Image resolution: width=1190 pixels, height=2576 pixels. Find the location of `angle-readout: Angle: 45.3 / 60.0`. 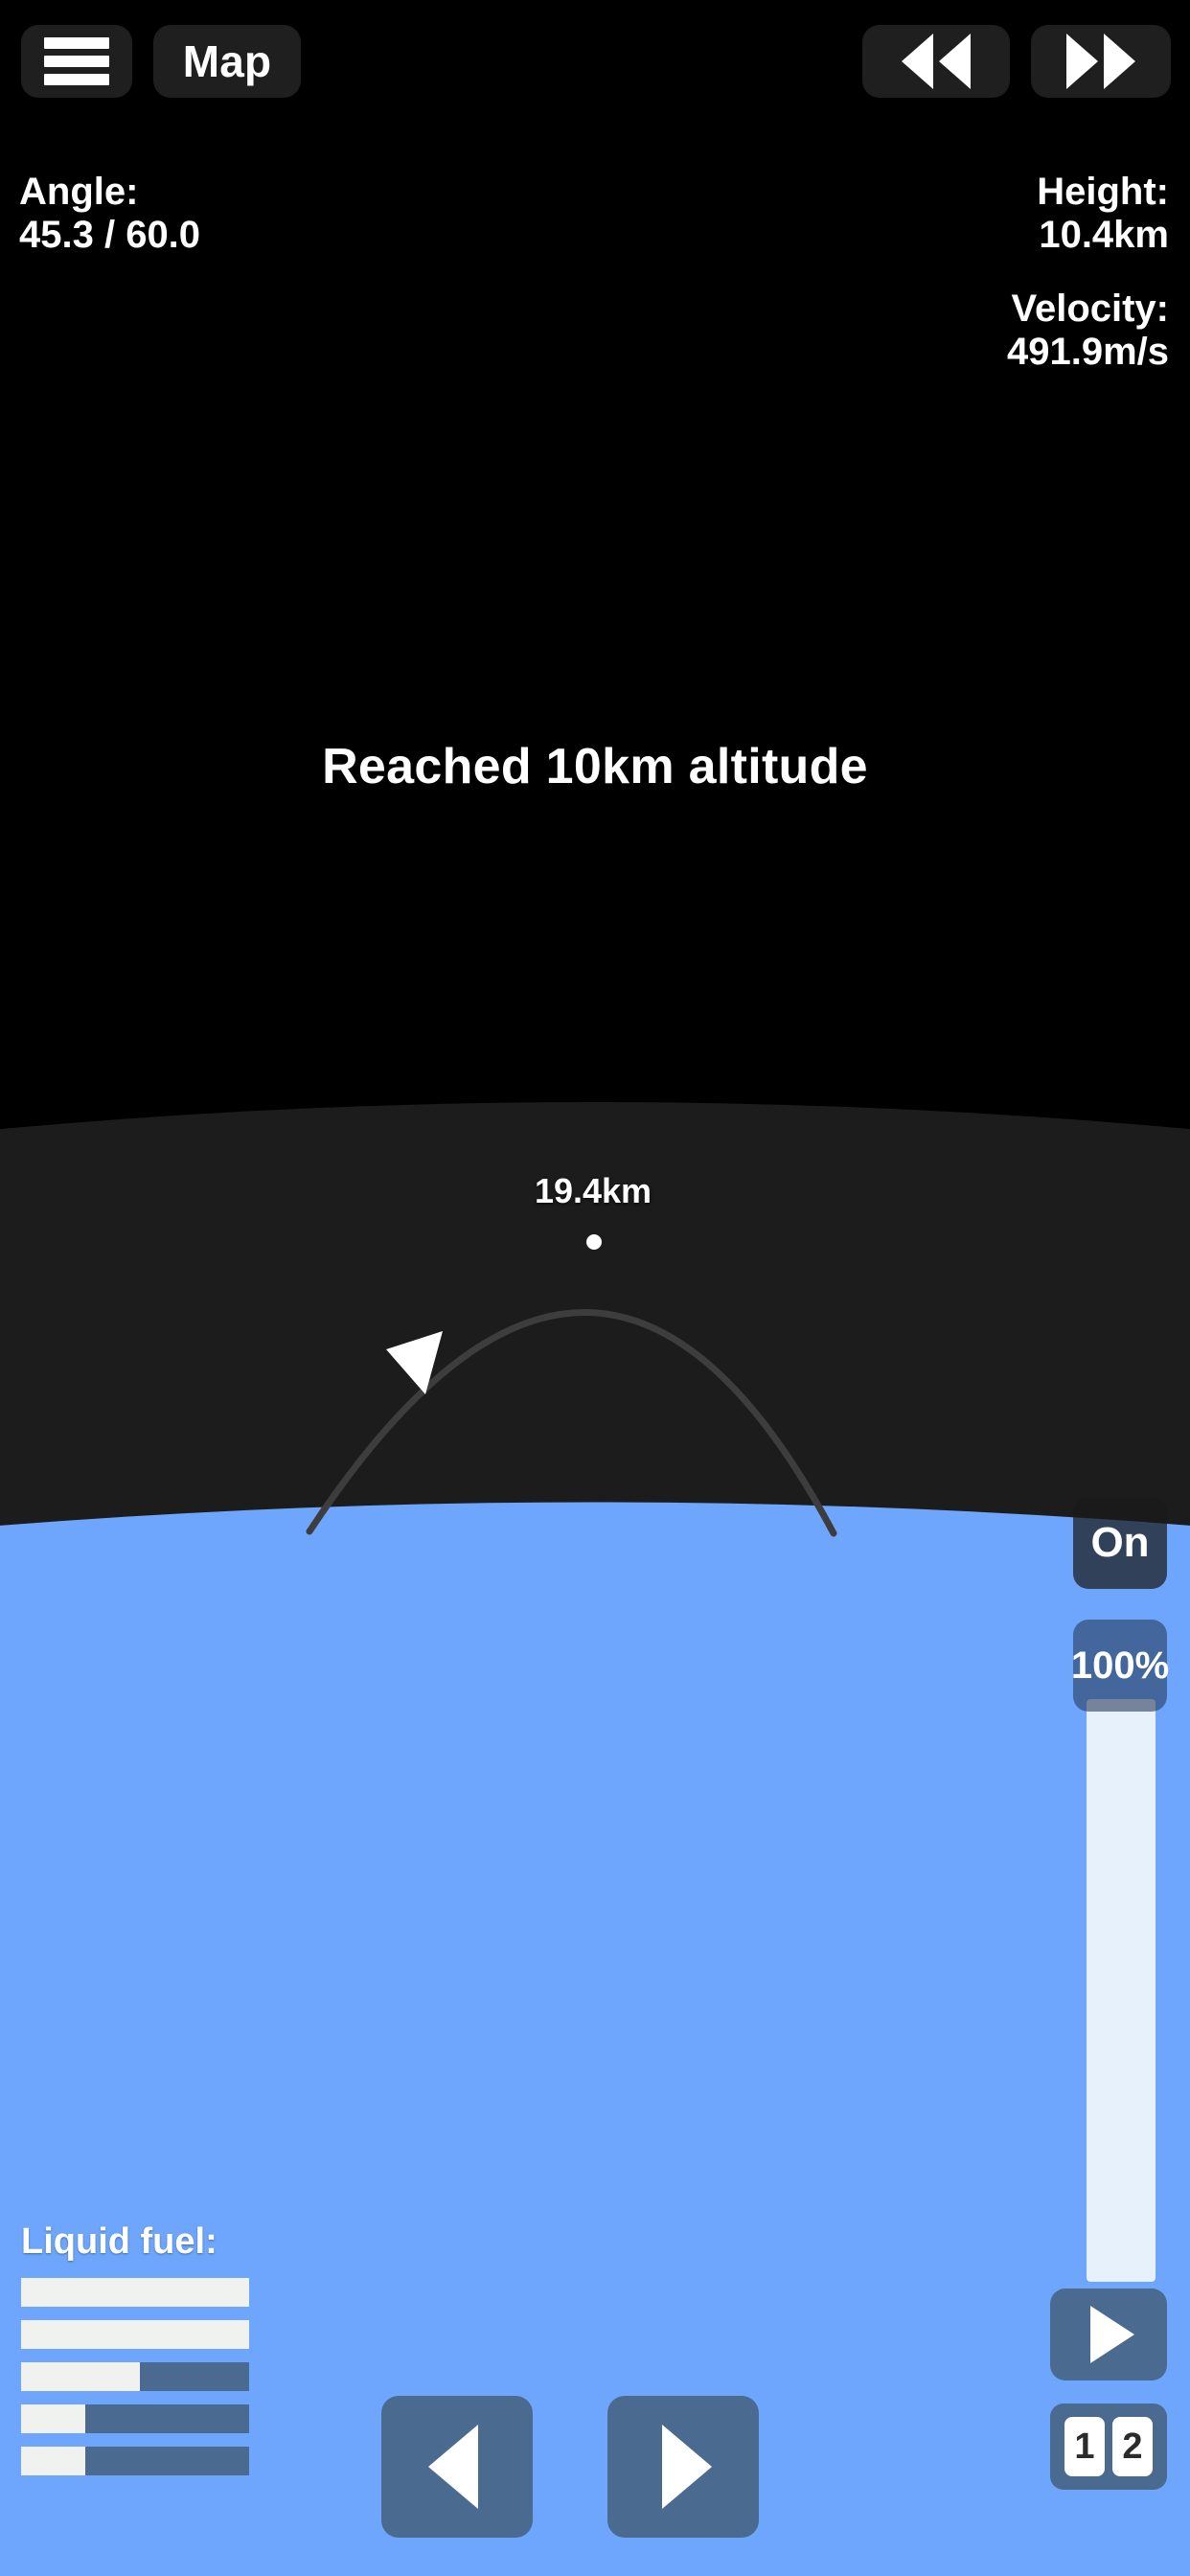

angle-readout: Angle: 45.3 / 60.0 is located at coordinates (109, 214).